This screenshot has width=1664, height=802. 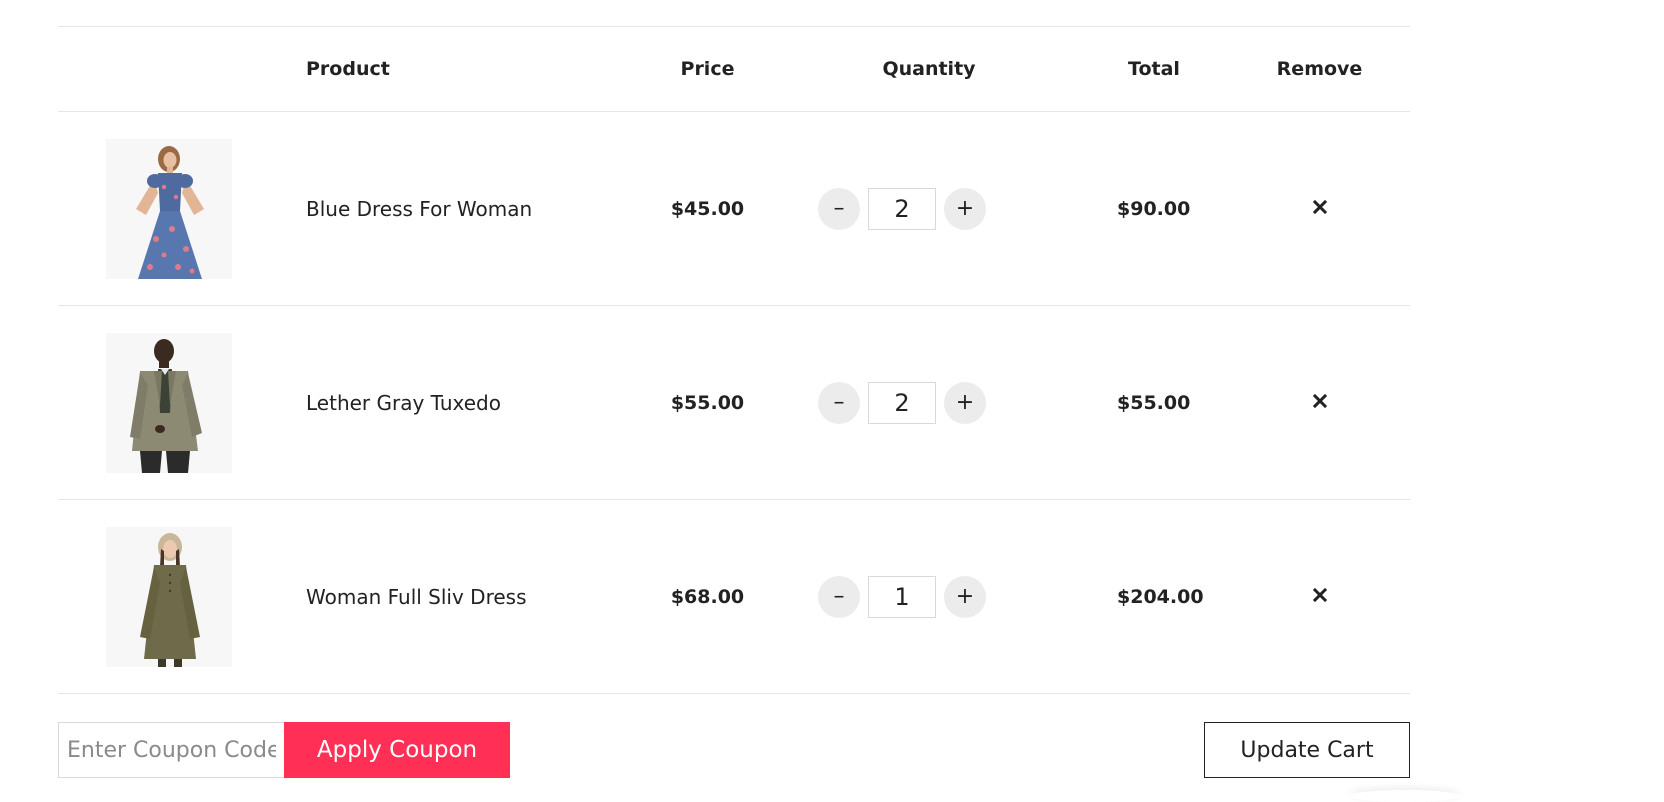 What do you see at coordinates (929, 69) in the screenshot?
I see `header-quantity: Quantity` at bounding box center [929, 69].